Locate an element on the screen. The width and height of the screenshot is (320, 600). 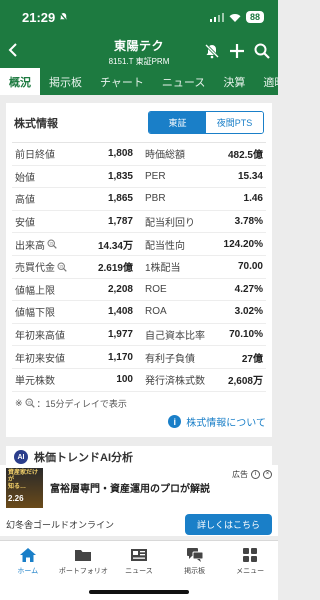
nav-label: メニュー is located at coordinates (250, 571).